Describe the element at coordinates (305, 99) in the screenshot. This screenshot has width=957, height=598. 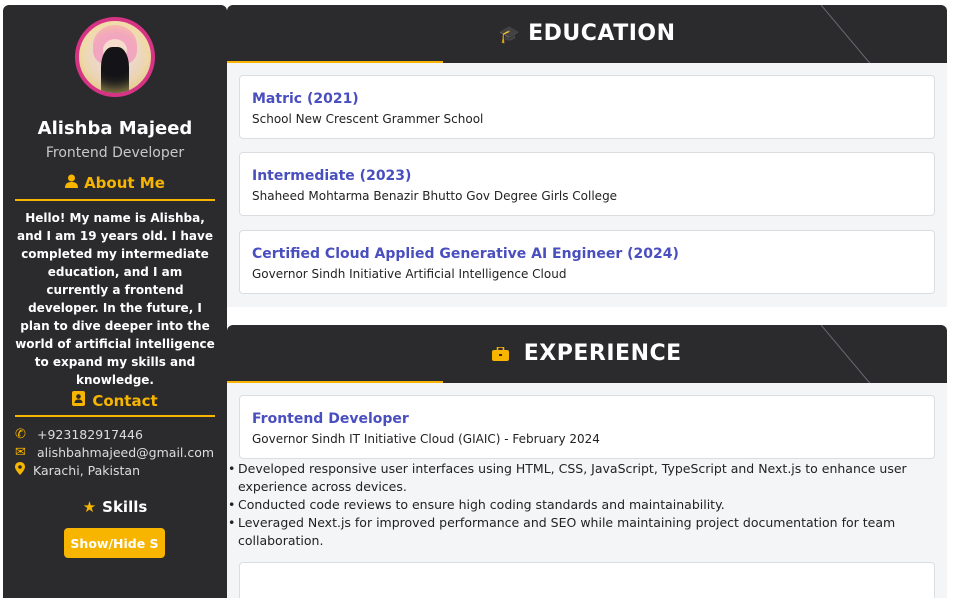
I see `education-title-text: Matric (2021)` at that location.